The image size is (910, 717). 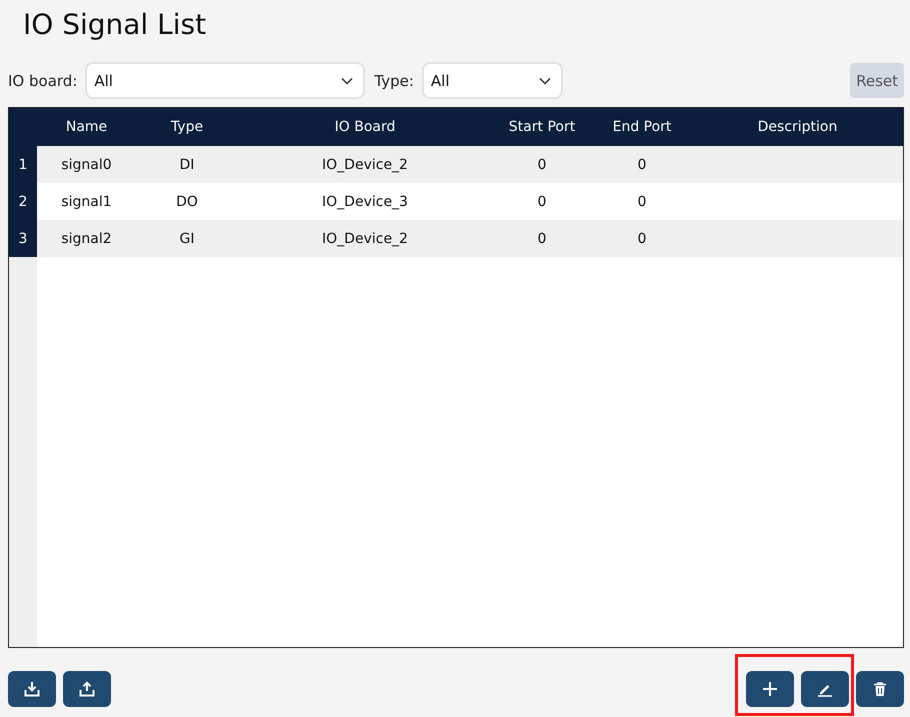 What do you see at coordinates (456, 164) in the screenshot?
I see `table-row: 1 signal0 DI IO_Device_2 0 0` at bounding box center [456, 164].